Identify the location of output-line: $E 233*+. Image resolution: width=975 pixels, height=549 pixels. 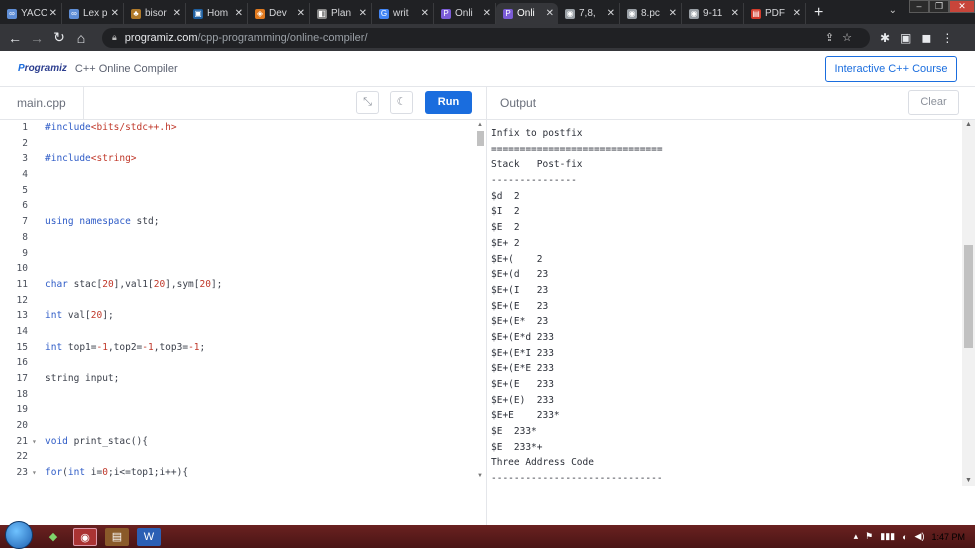
(517, 447).